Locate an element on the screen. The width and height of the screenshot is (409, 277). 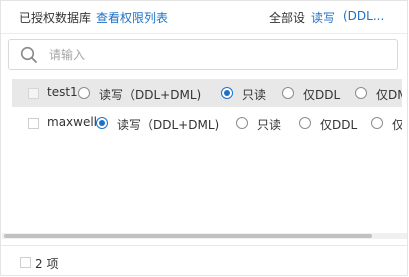
view-permission-list-link: 查看权限列表 is located at coordinates (132, 17).